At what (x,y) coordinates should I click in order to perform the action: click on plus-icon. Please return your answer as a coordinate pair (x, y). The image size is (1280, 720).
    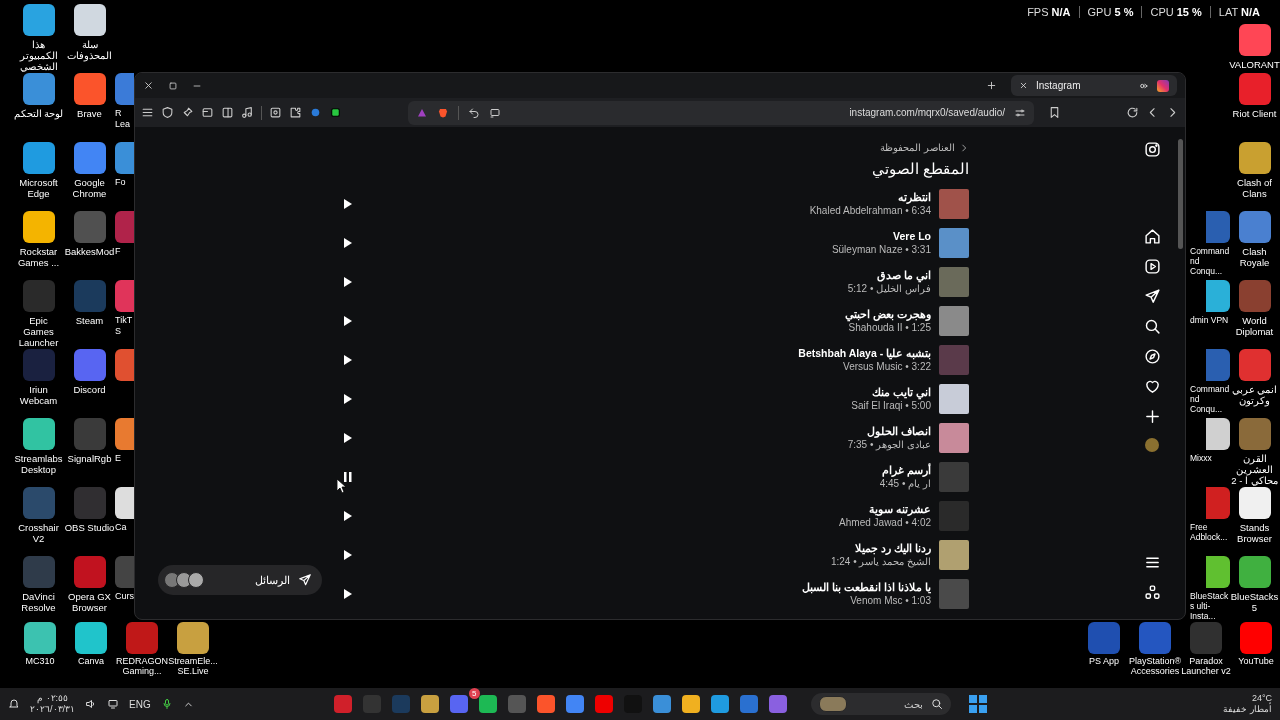
    Looking at the image, I should click on (1152, 416).